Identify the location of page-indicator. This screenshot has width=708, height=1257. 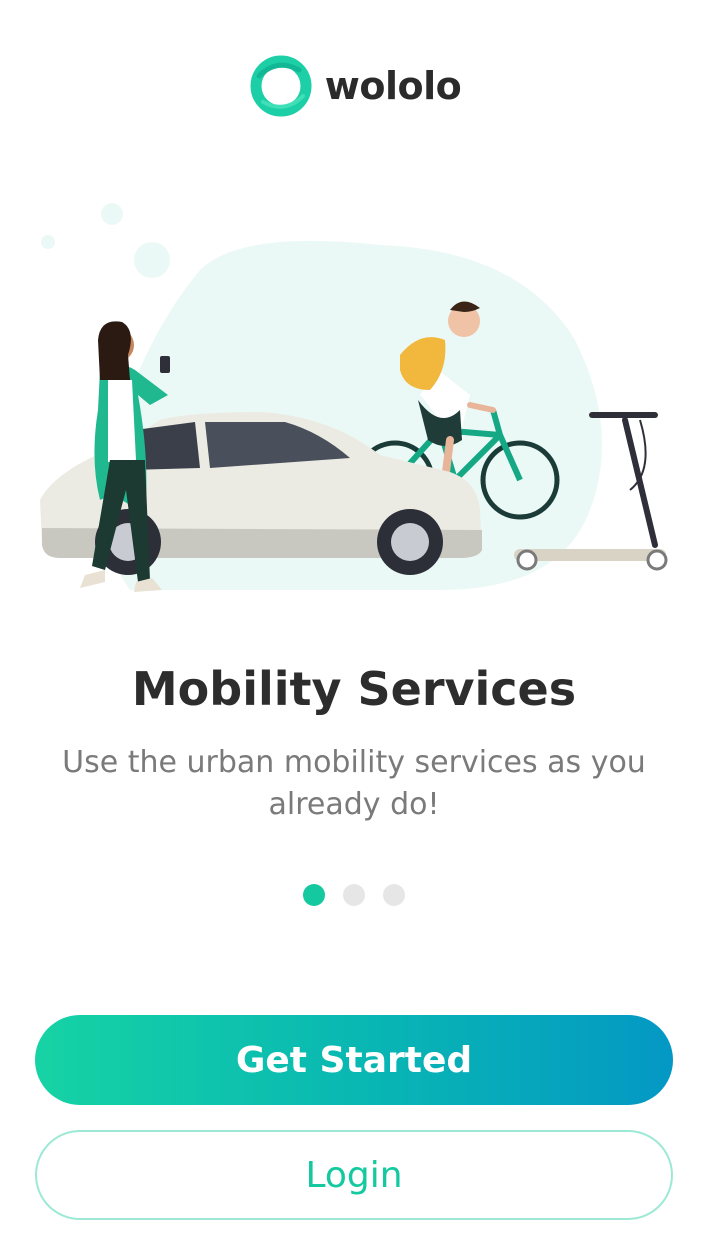
(354, 895).